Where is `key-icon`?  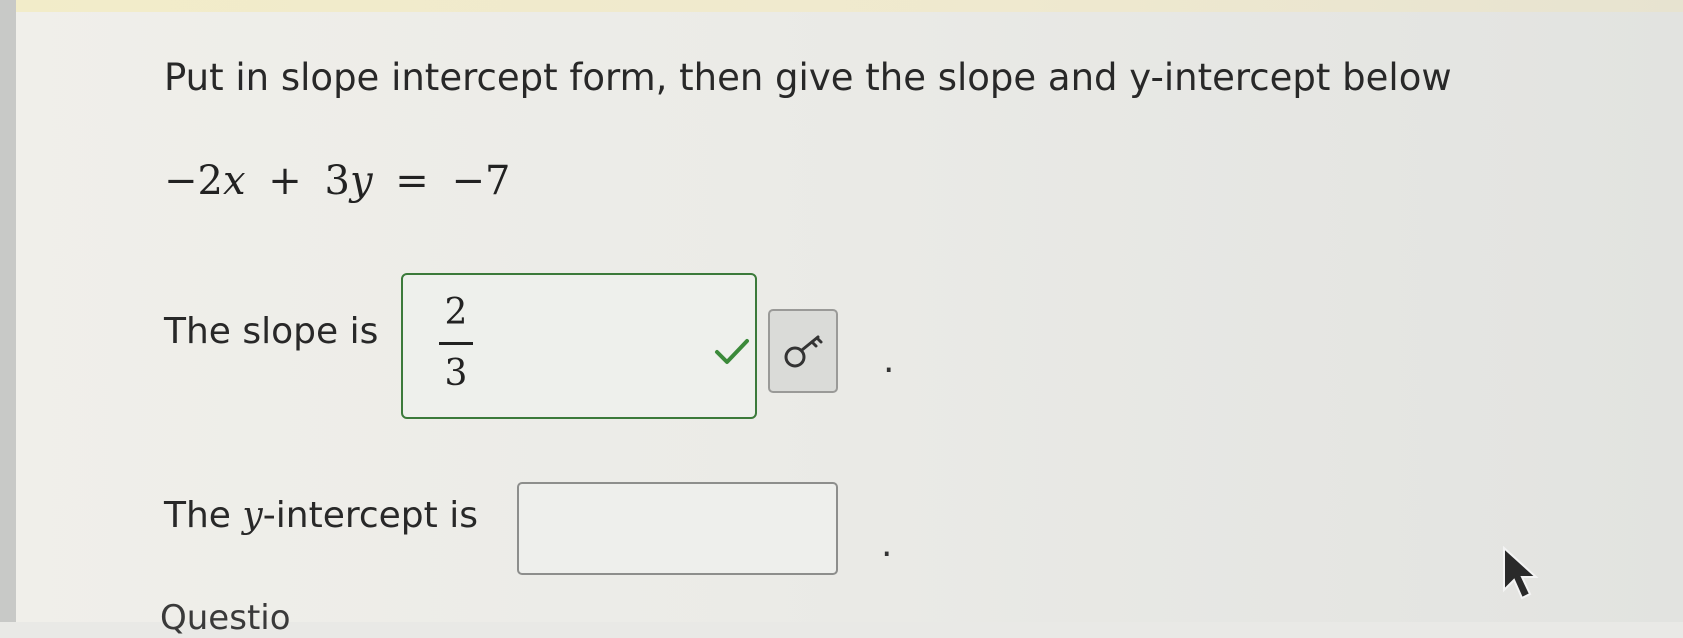
key-icon is located at coordinates (803, 351).